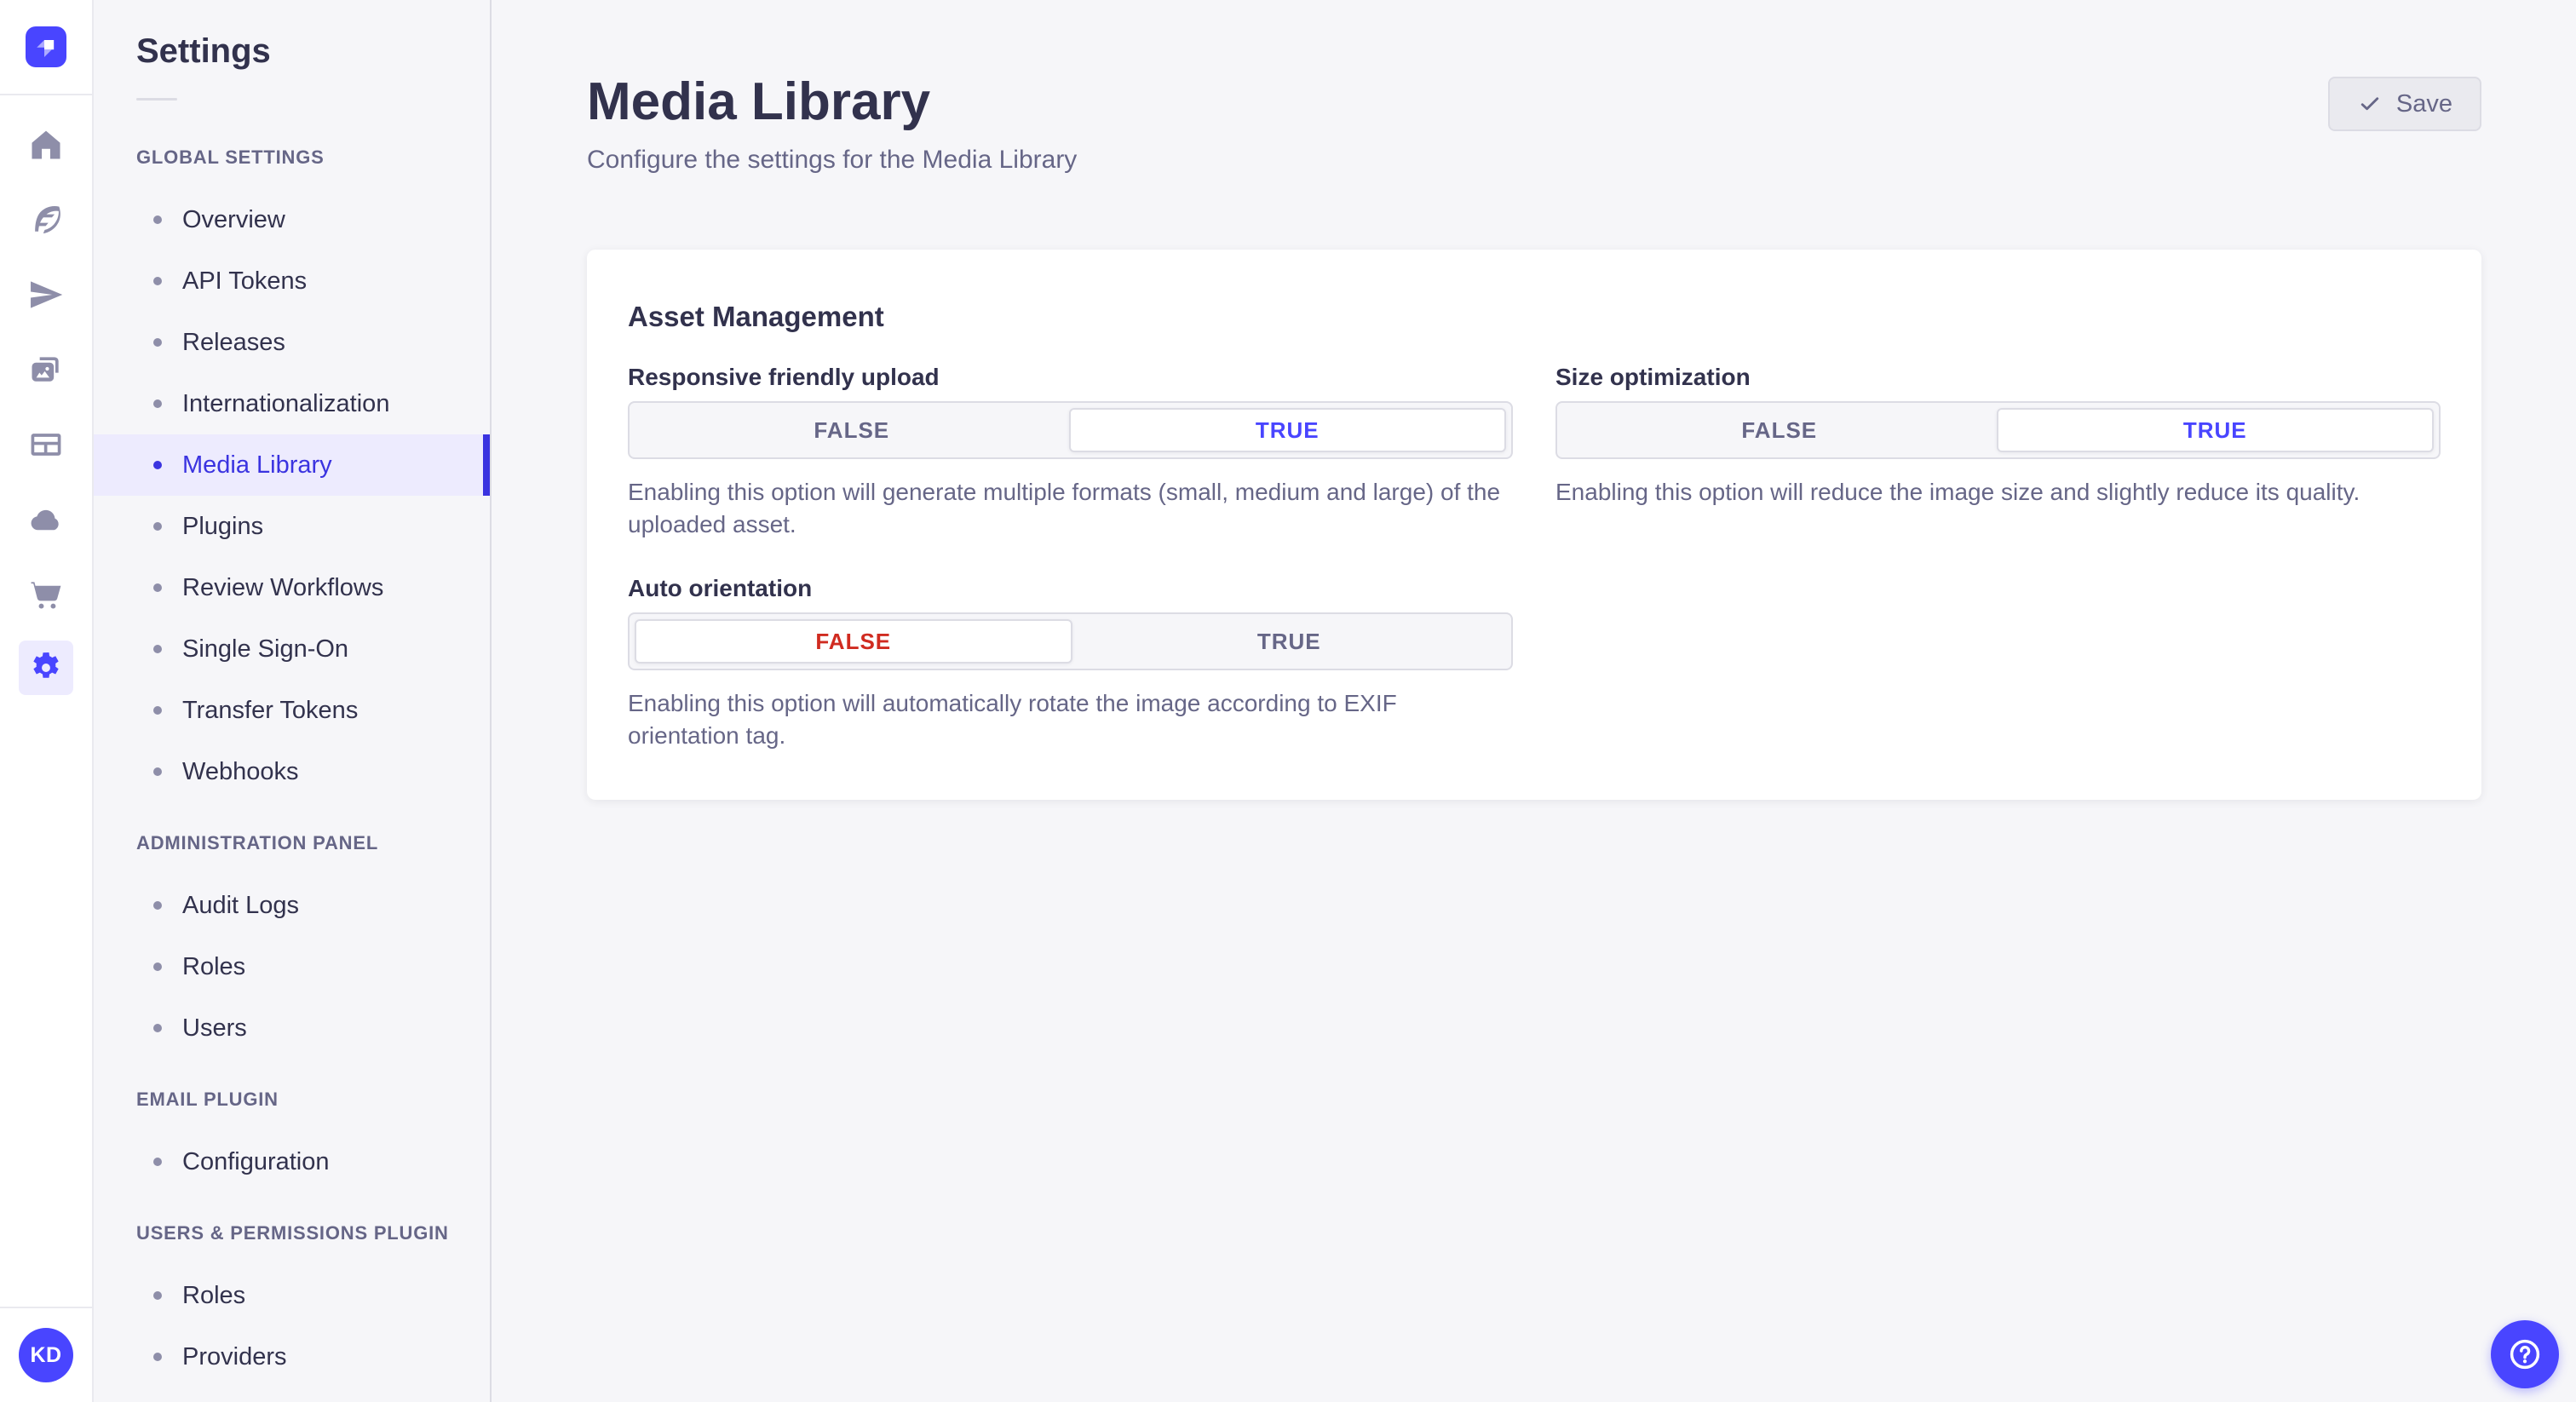 The image size is (2576, 1402). I want to click on sidebar-item-label: Single Sign-On, so click(266, 649).